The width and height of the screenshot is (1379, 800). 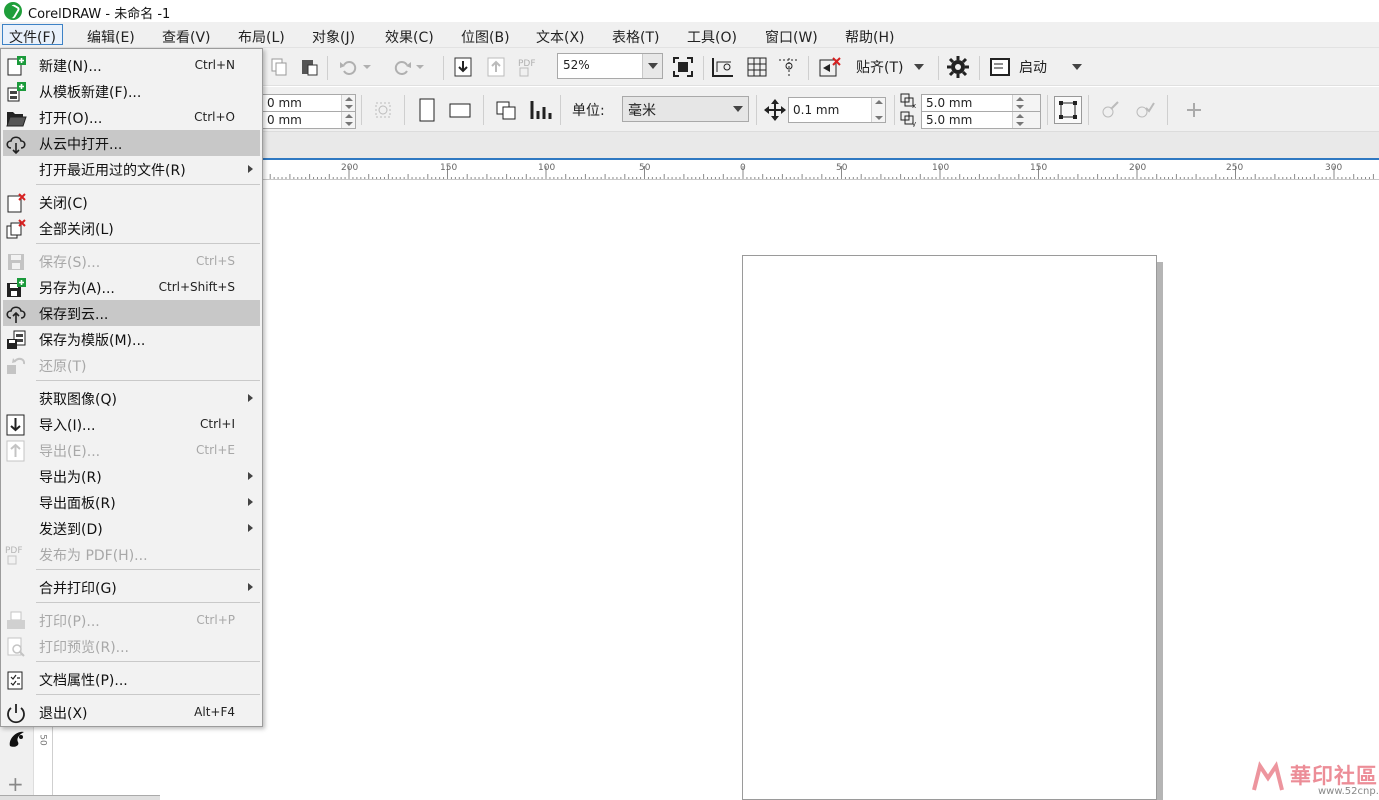 What do you see at coordinates (1160, 531) in the screenshot?
I see `page-shadow` at bounding box center [1160, 531].